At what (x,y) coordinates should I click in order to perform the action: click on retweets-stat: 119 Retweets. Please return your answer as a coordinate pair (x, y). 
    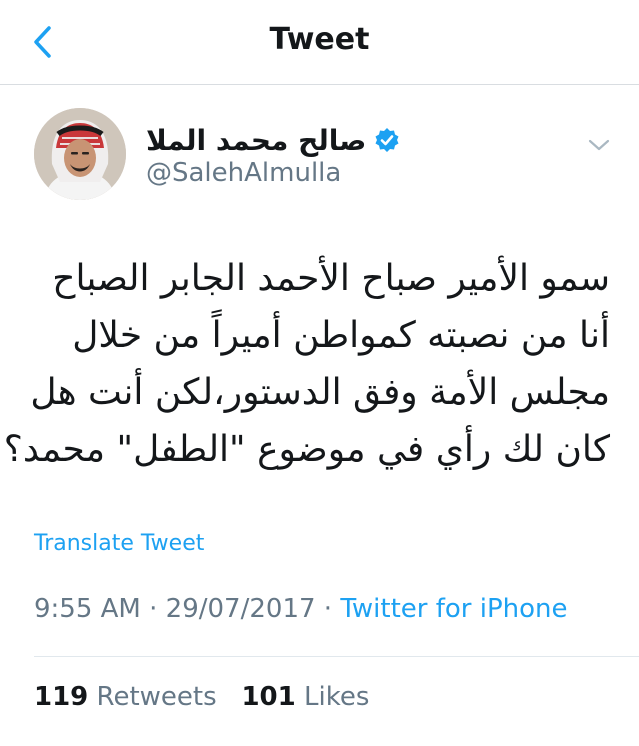
    Looking at the image, I should click on (129, 697).